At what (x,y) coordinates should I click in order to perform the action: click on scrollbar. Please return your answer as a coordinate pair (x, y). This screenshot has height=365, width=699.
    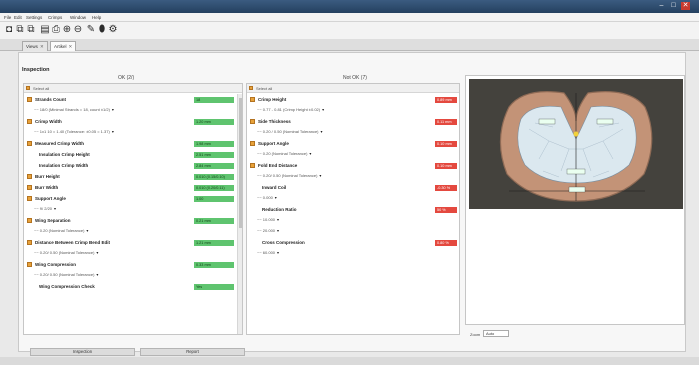
    Looking at the image, I should click on (239, 214).